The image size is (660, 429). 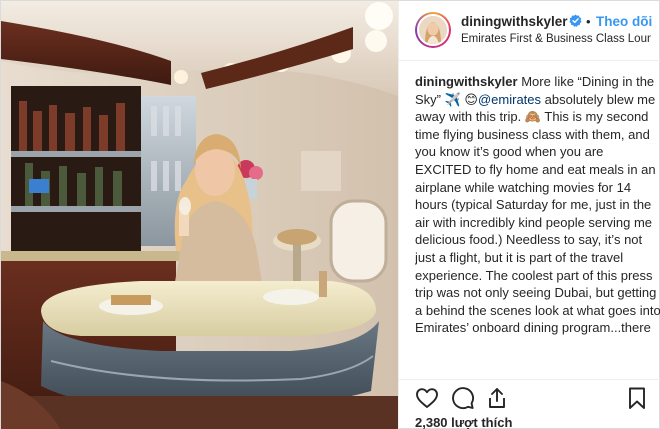 What do you see at coordinates (466, 81) in the screenshot?
I see `caption-username: diningwithskyler` at bounding box center [466, 81].